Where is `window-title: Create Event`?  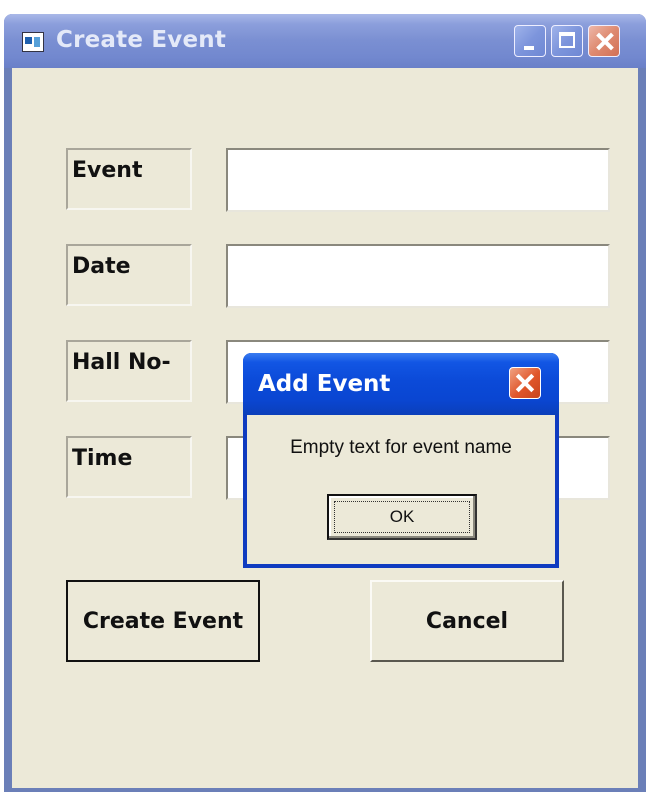
window-title: Create Event is located at coordinates (141, 40).